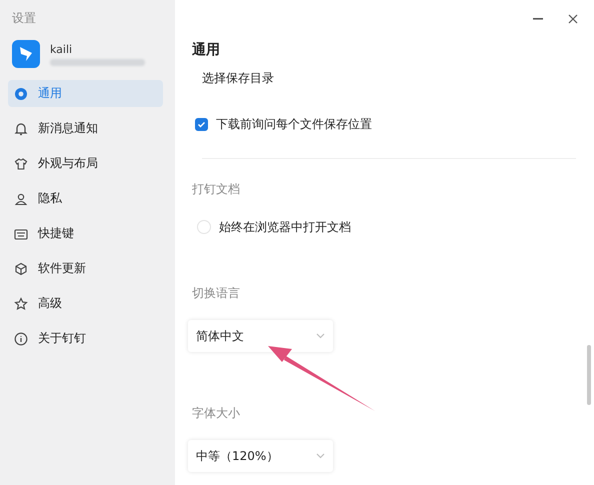 This screenshot has width=594, height=485. Describe the element at coordinates (21, 303) in the screenshot. I see `star-icon` at that location.